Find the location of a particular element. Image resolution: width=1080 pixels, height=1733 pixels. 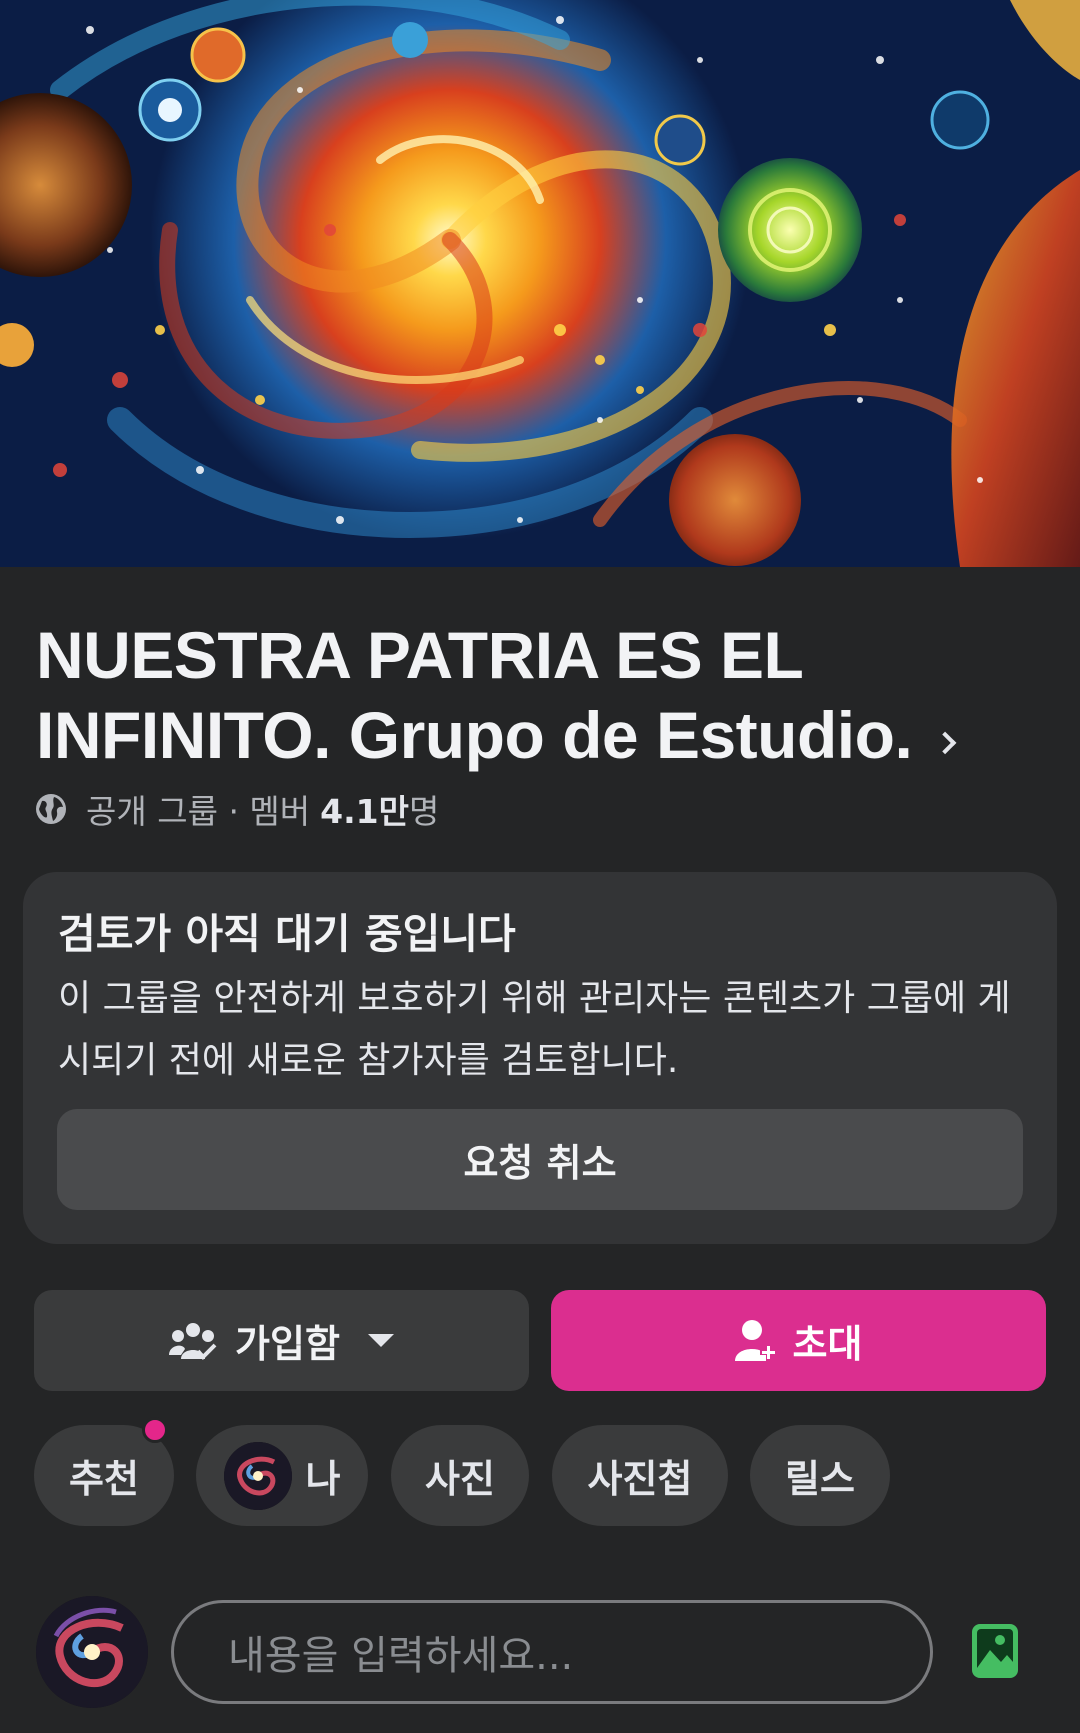

chevron-right-icon is located at coordinates (945, 743).